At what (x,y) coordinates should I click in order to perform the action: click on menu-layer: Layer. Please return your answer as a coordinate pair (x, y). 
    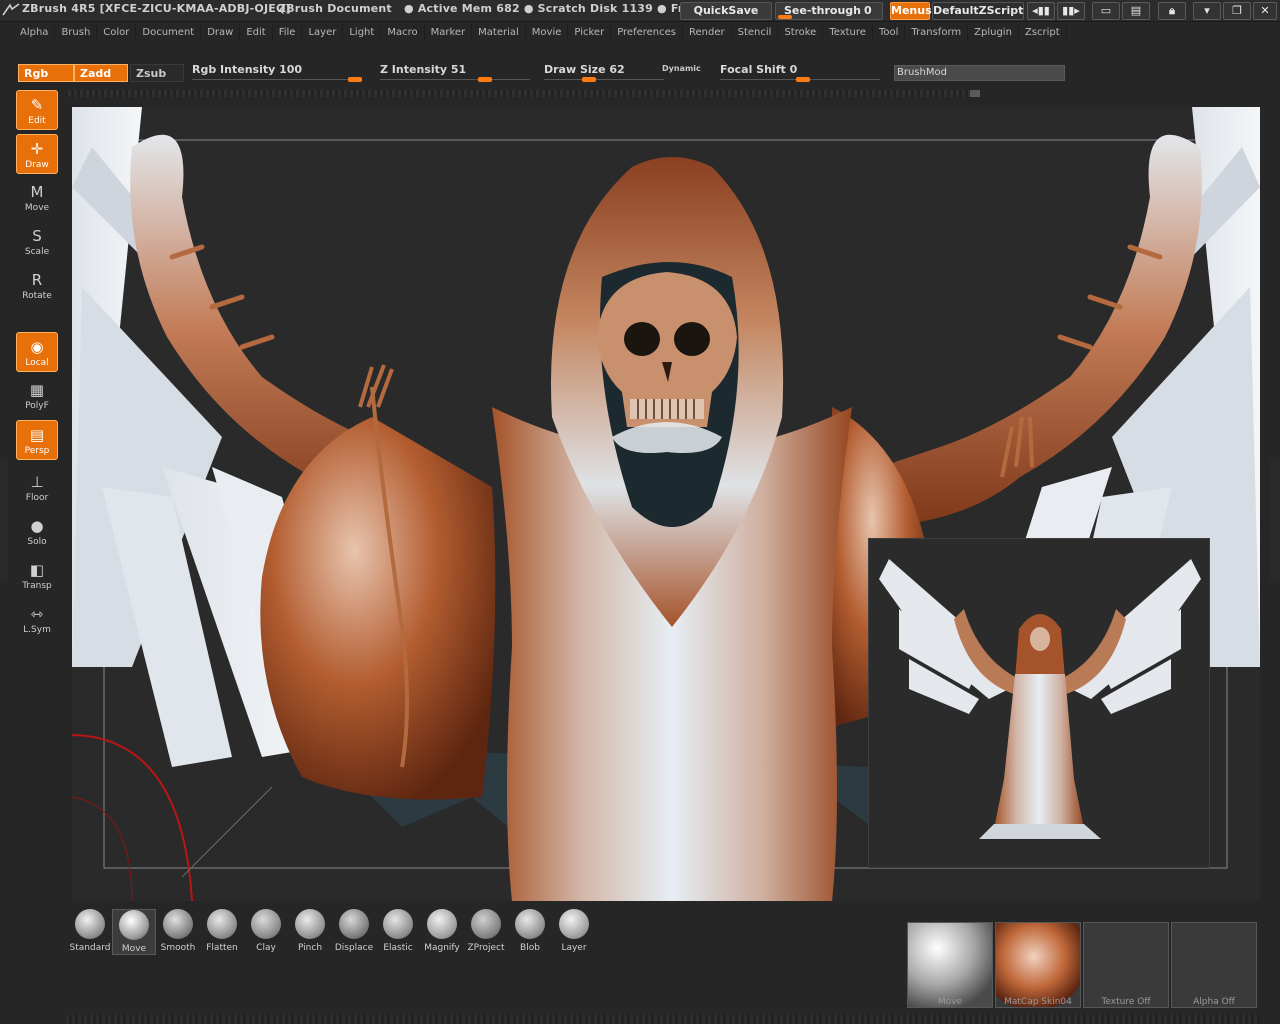
    Looking at the image, I should click on (323, 33).